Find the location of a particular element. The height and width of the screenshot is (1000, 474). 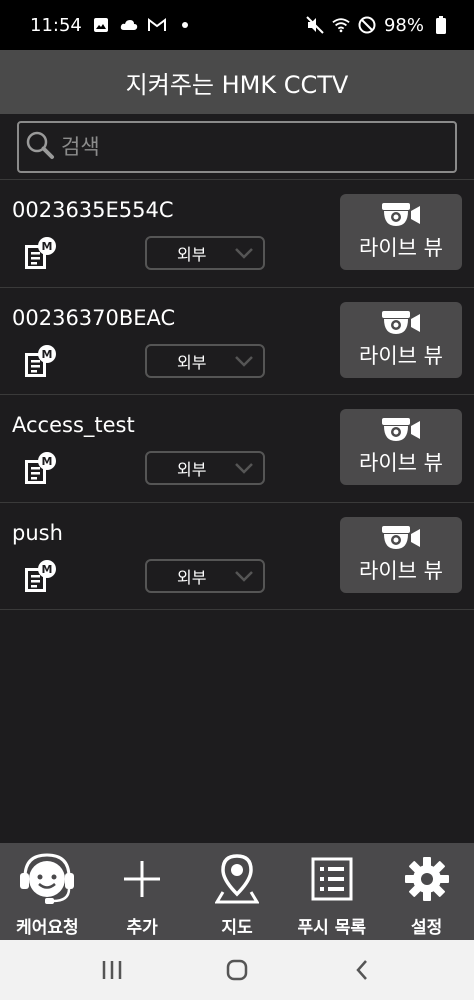

list-item: Access_test M 외부 라이브 뷰 is located at coordinates (237, 449).